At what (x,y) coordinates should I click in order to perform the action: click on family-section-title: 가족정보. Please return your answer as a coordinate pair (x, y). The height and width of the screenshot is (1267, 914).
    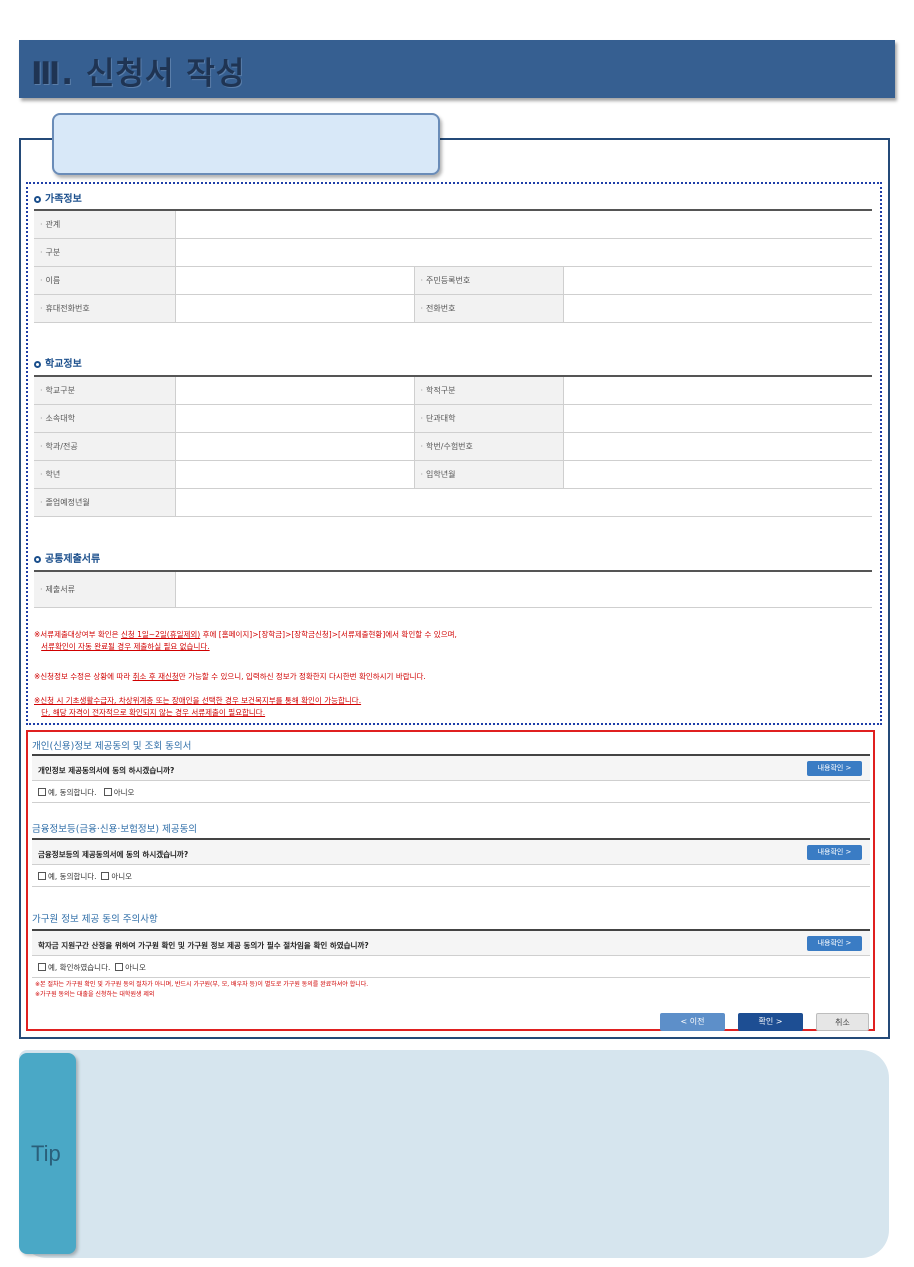
    Looking at the image, I should click on (58, 197).